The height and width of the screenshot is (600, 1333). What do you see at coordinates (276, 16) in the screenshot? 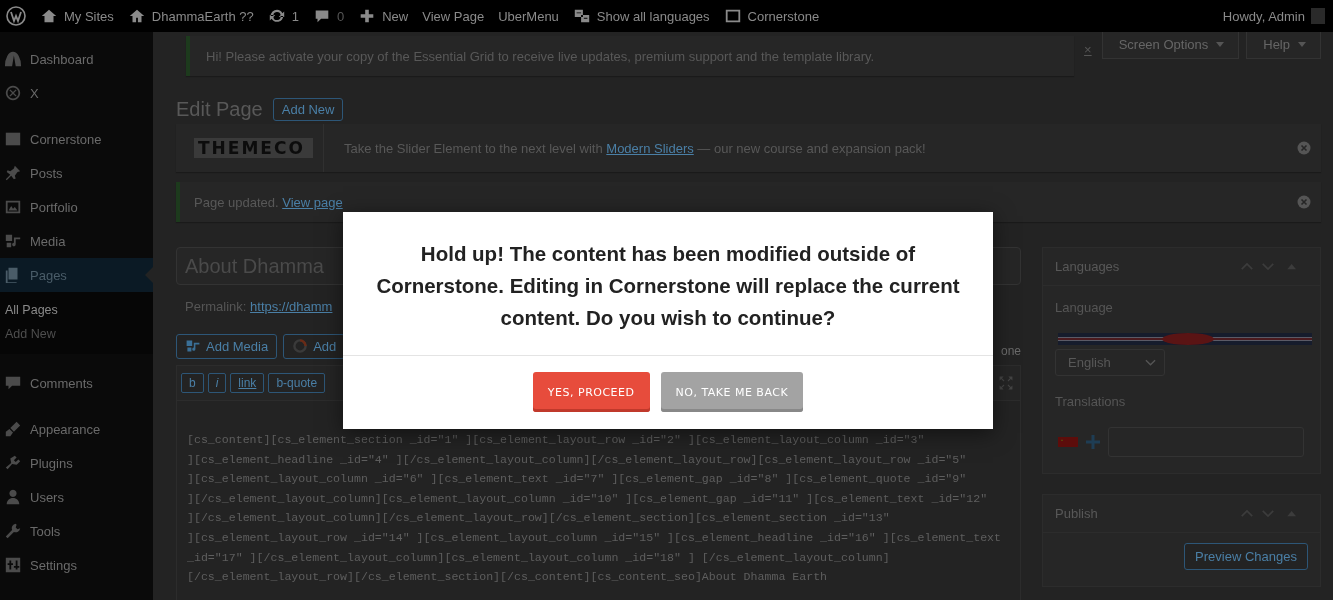
I see `refresh-icon` at bounding box center [276, 16].